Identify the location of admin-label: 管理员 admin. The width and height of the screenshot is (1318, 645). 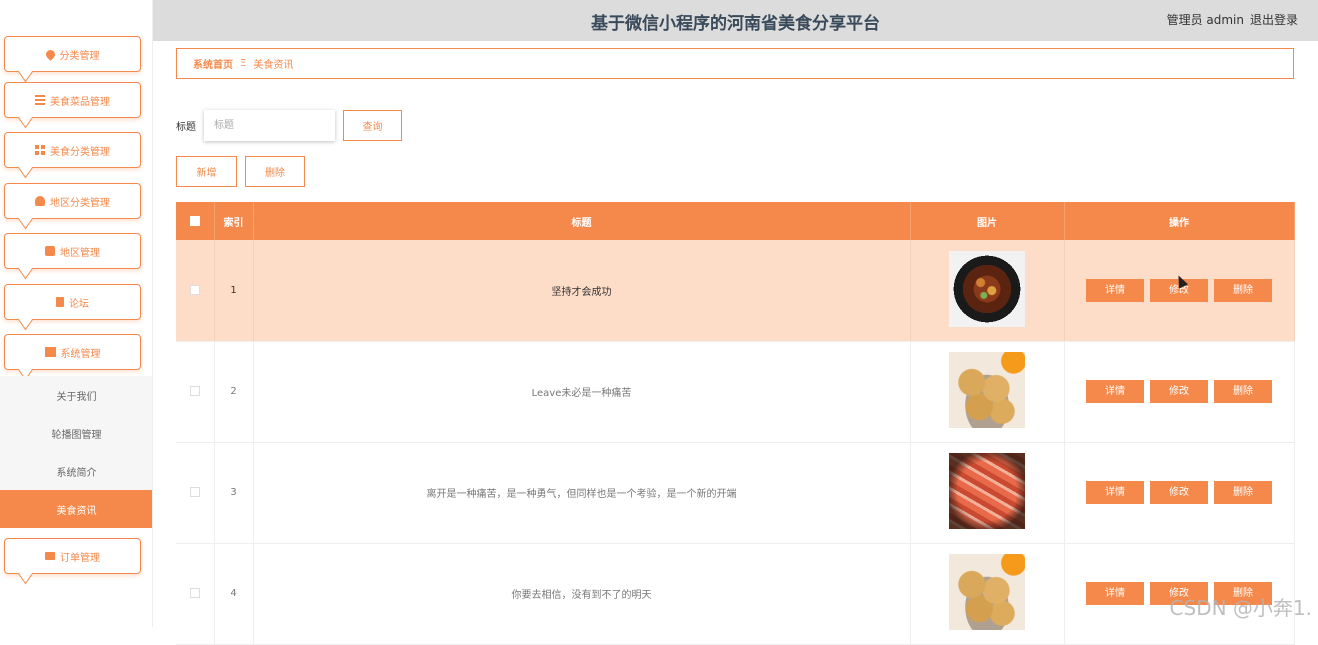
(1205, 20).